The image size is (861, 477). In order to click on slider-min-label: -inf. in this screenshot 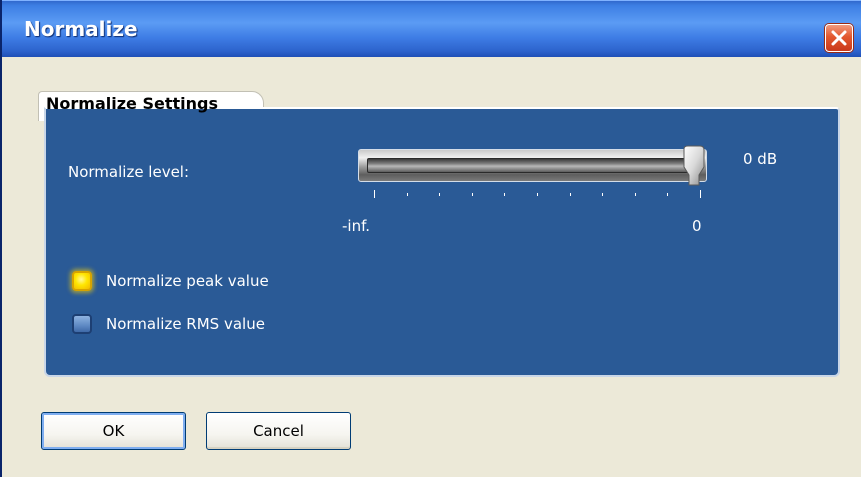, I will do `click(356, 226)`.